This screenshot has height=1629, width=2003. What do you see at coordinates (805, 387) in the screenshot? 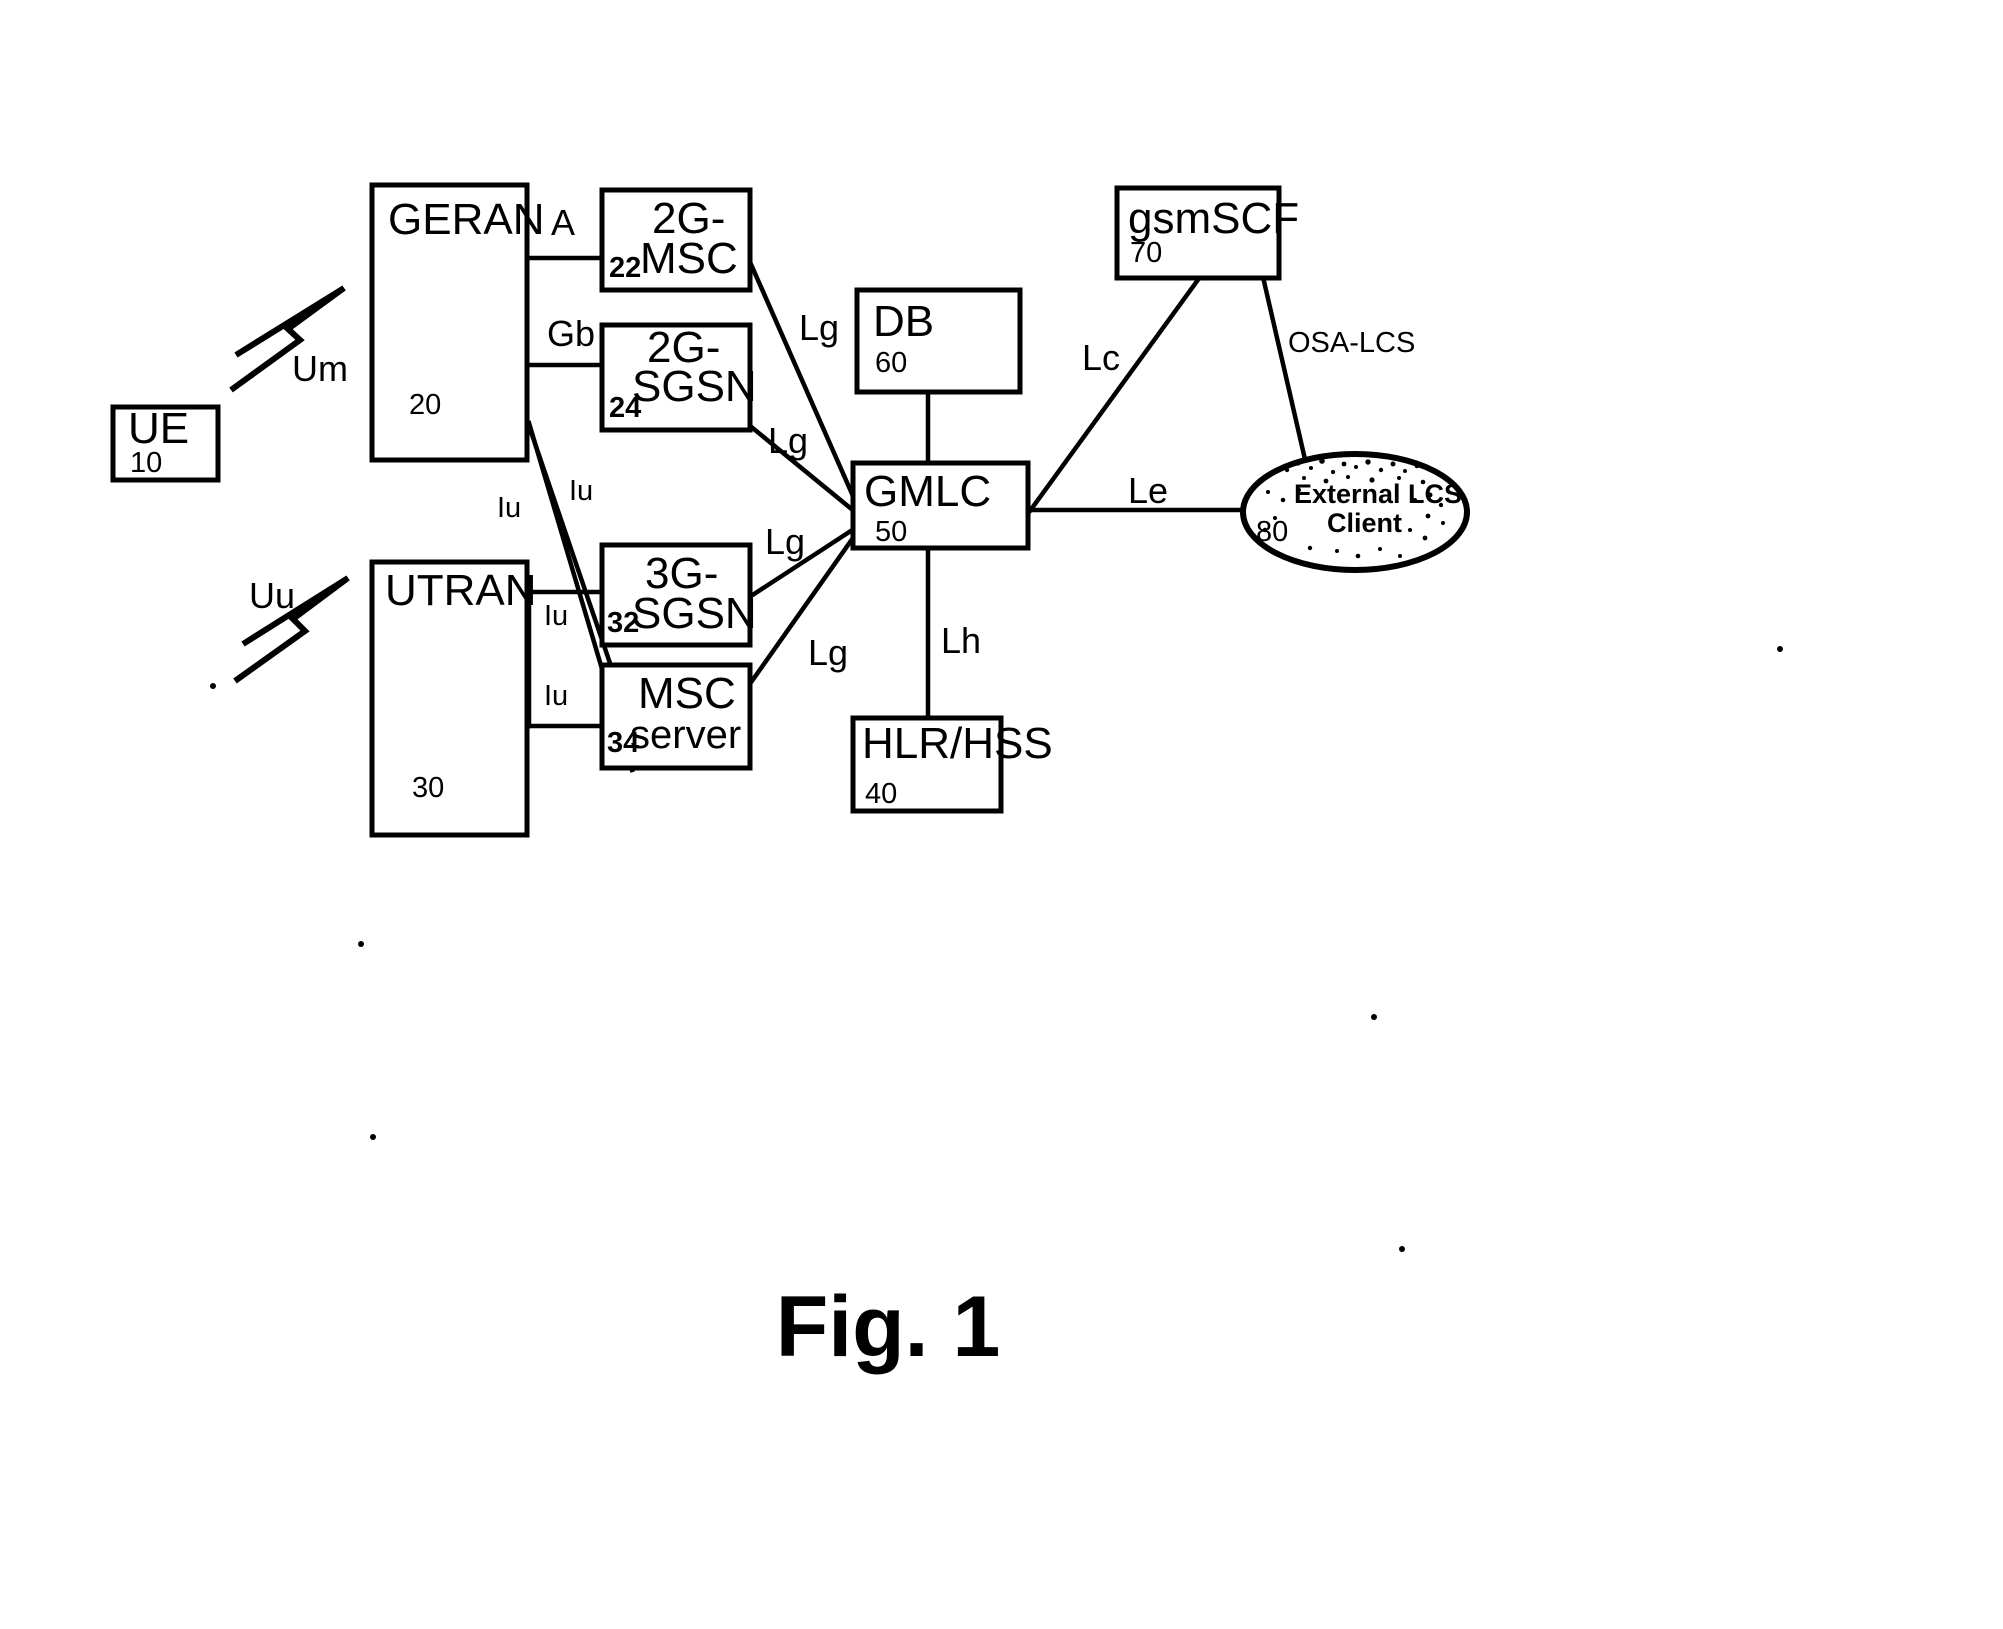
I see `connector-2gmsc-gmlc` at bounding box center [805, 387].